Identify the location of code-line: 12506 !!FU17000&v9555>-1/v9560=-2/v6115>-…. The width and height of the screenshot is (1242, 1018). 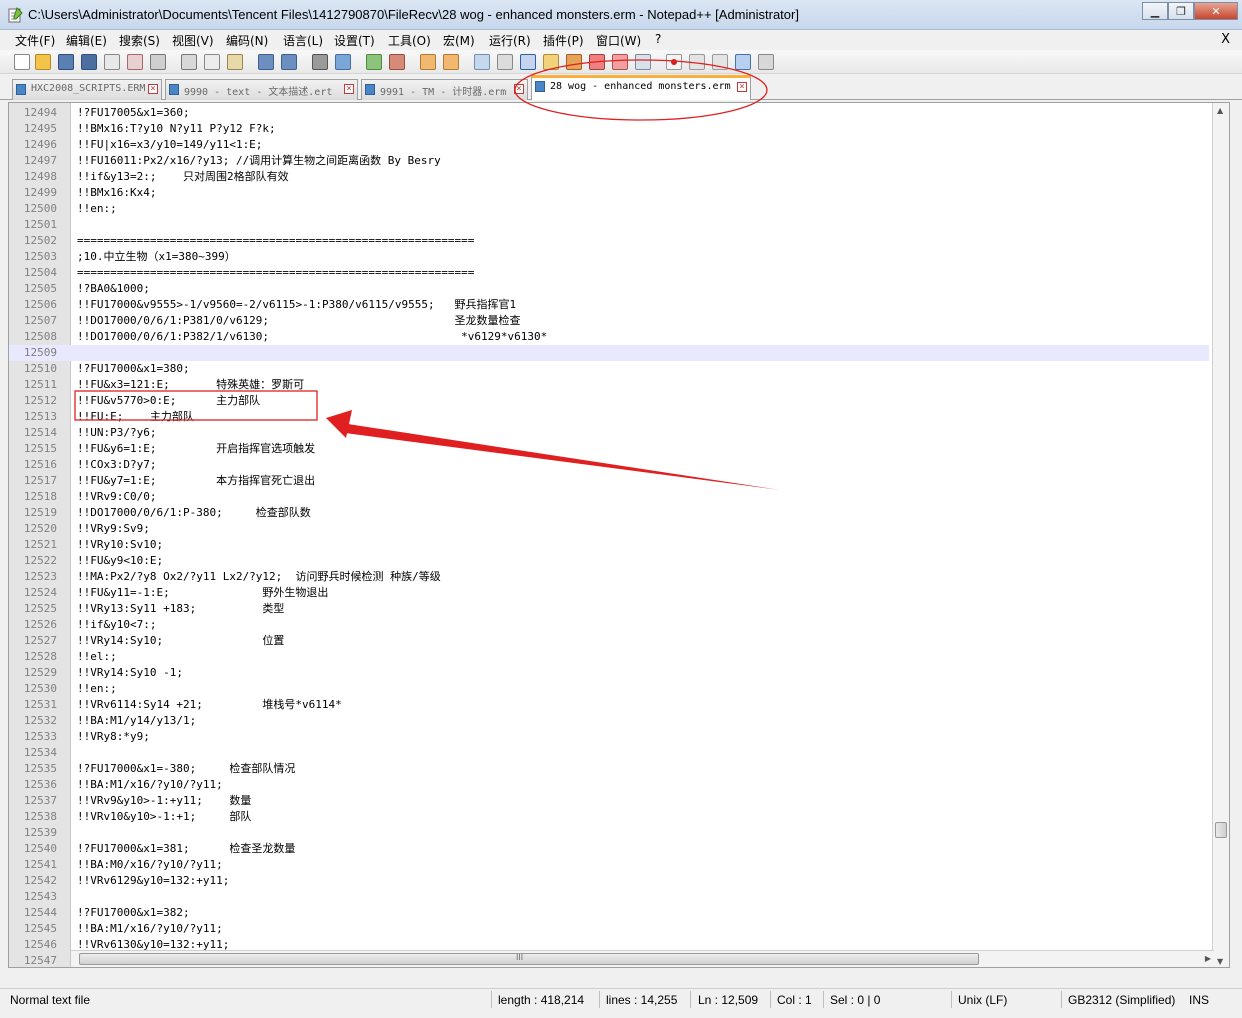
(609, 305).